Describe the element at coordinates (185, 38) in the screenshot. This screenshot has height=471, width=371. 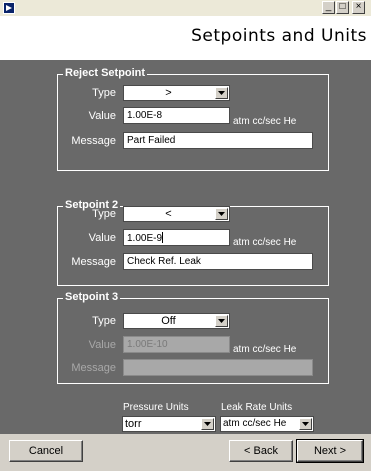
I see `header: Setpoints and Units` at that location.